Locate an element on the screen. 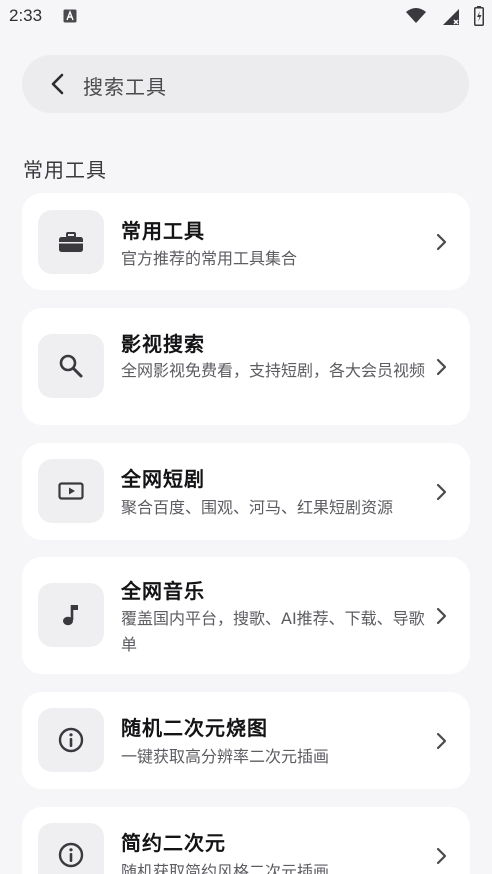 This screenshot has height=874, width=492. tool-title: 随机二次元烧图 is located at coordinates (194, 728).